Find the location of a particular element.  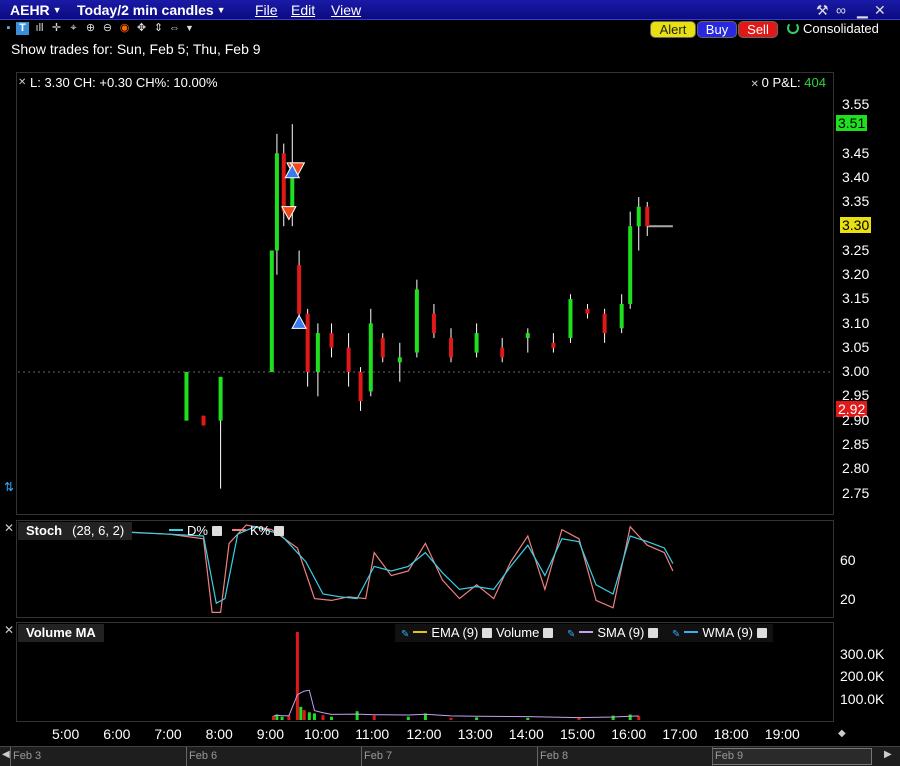

date-label: Feb 8 is located at coordinates (554, 756).